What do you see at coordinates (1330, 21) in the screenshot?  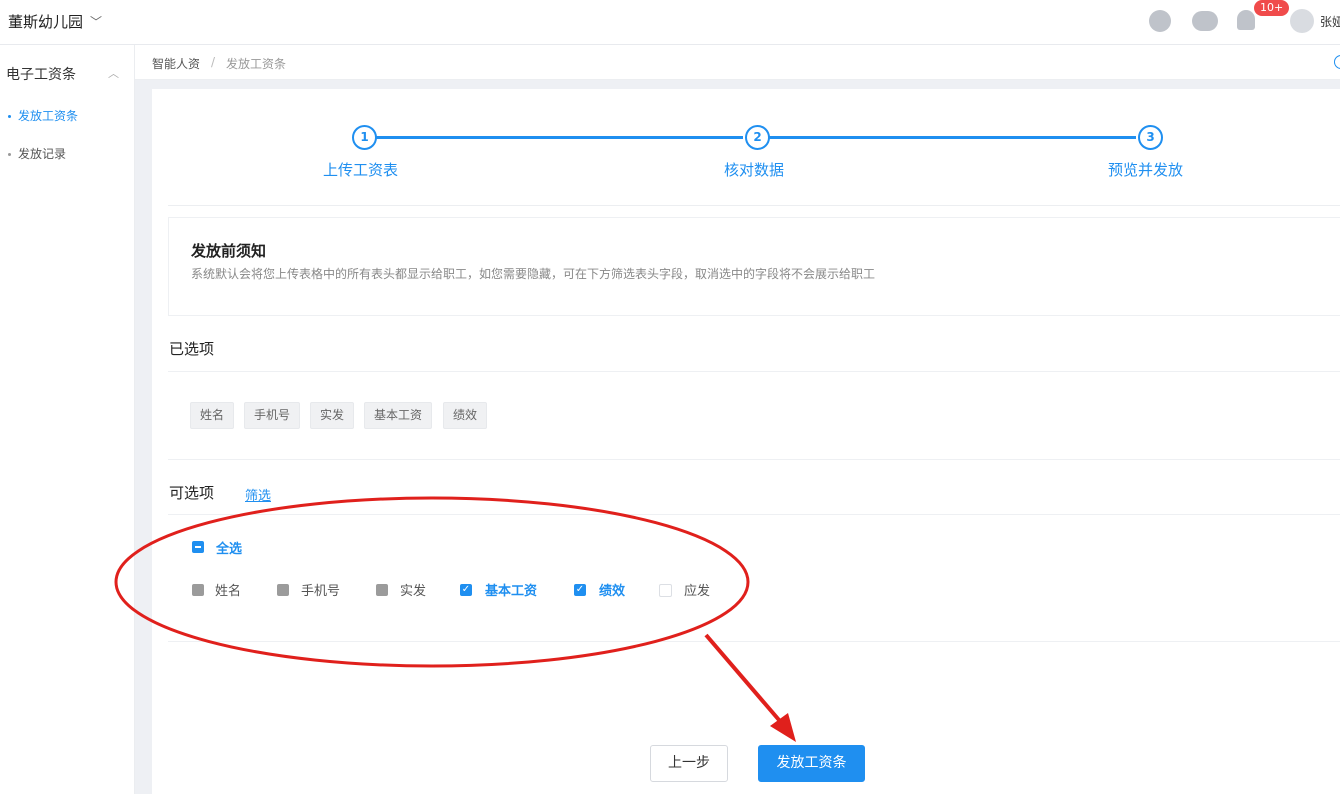 I see `user-name: 张娅` at bounding box center [1330, 21].